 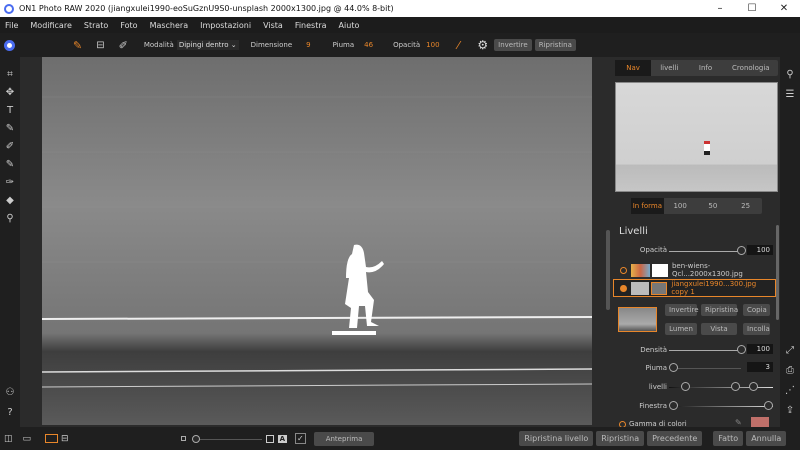 What do you see at coordinates (349, 25) in the screenshot?
I see `menu-help: Aiuto` at bounding box center [349, 25].